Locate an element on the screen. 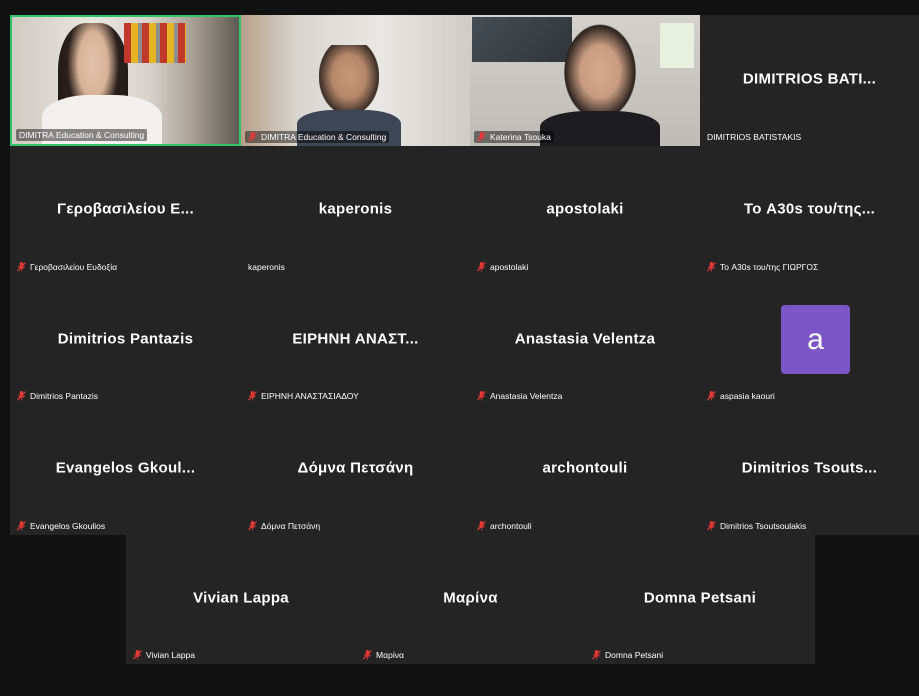  participant-display-name: Dimitrios Pantazis is located at coordinates (125, 338).